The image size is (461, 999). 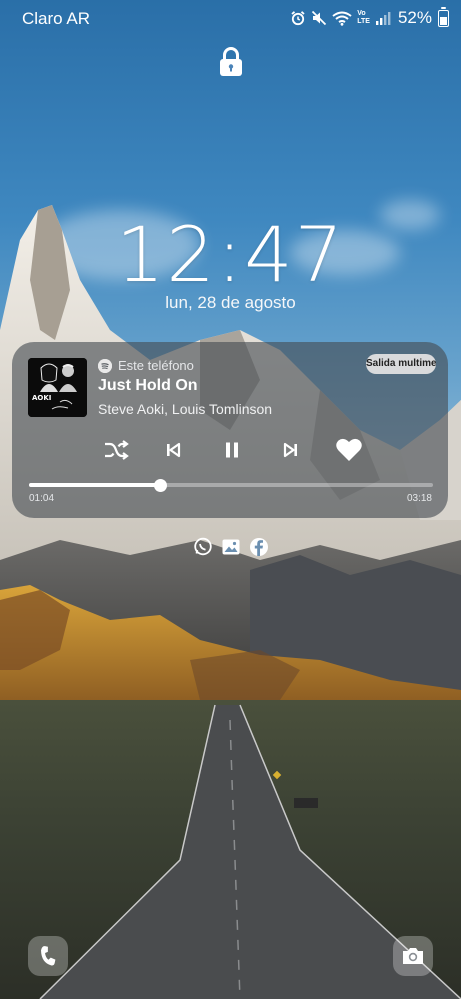 I want to click on signal-icon, so click(x=383, y=18).